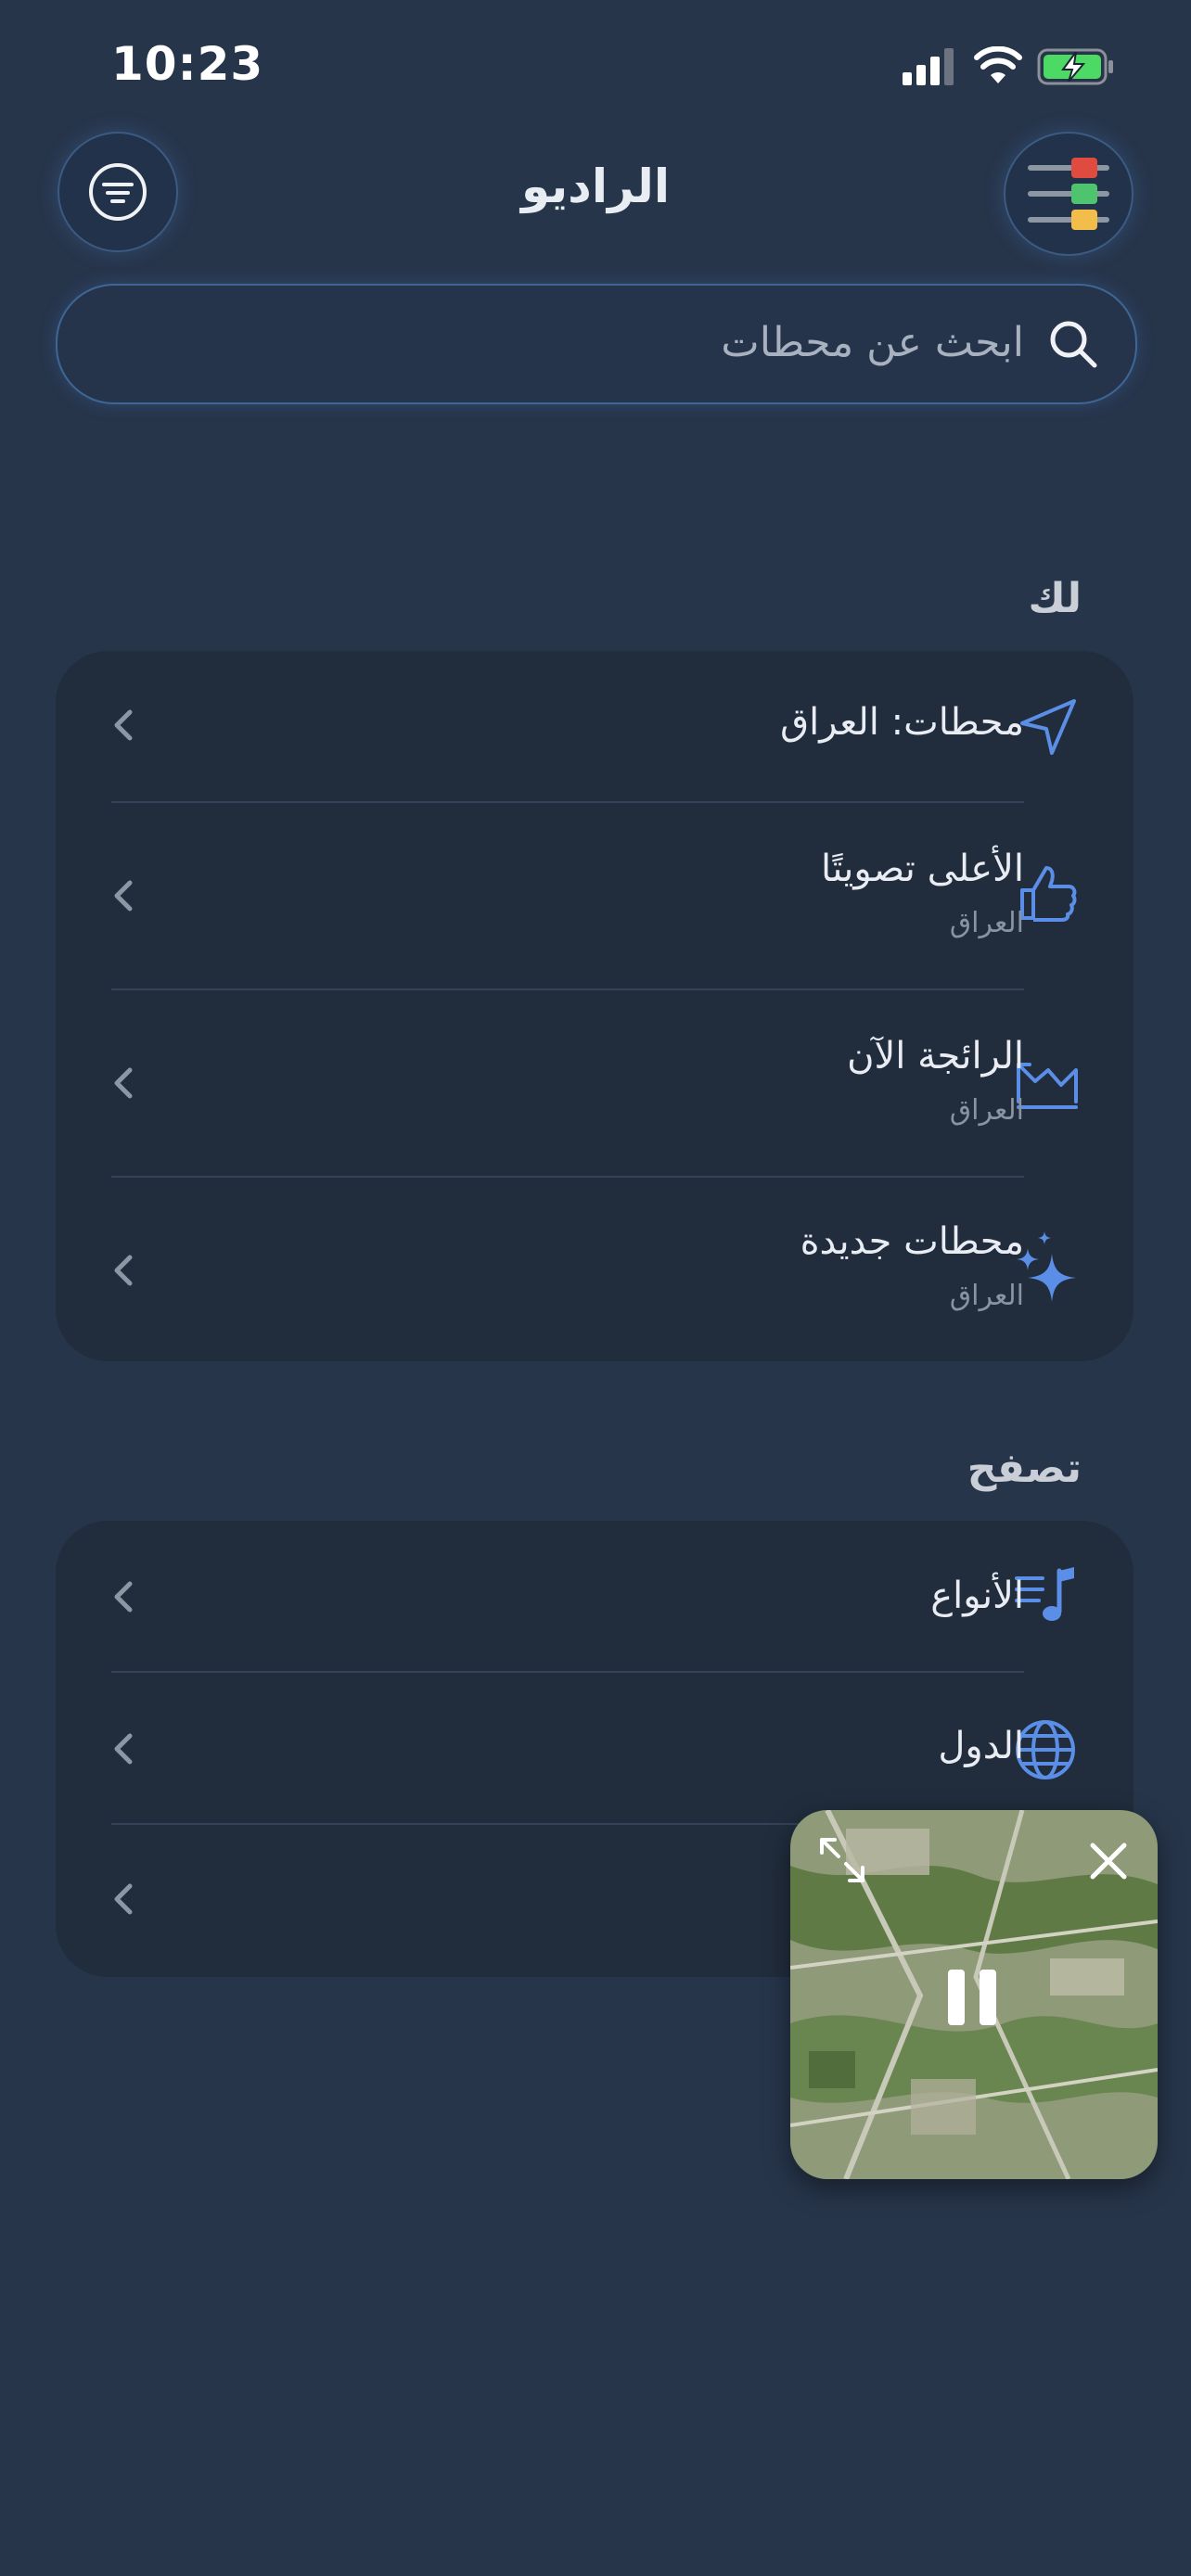  Describe the element at coordinates (594, 726) in the screenshot. I see `row-stations-iraq: محطات: العراق` at that location.